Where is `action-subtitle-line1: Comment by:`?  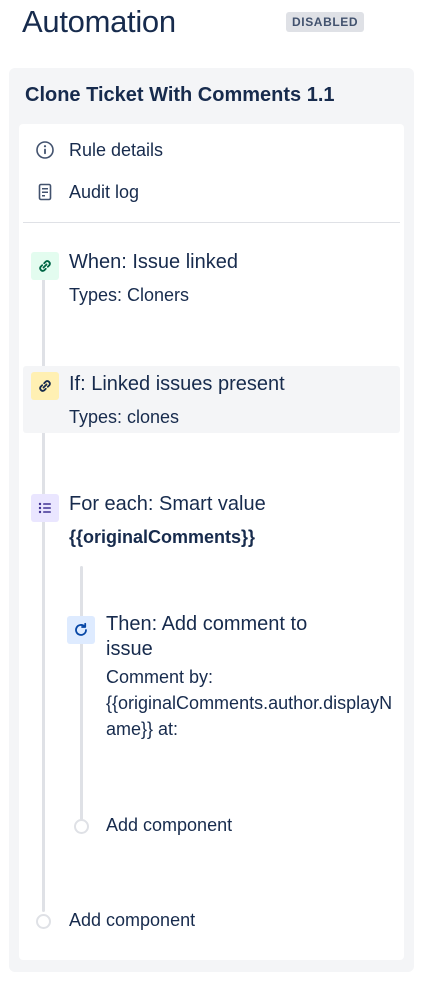 action-subtitle-line1: Comment by: is located at coordinates (160, 677).